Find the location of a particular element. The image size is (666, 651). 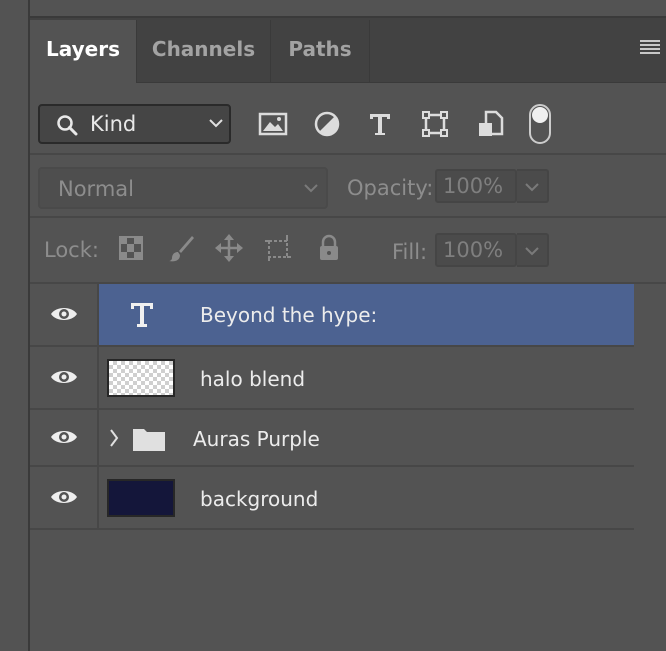

fill-slider-button is located at coordinates (533, 250).